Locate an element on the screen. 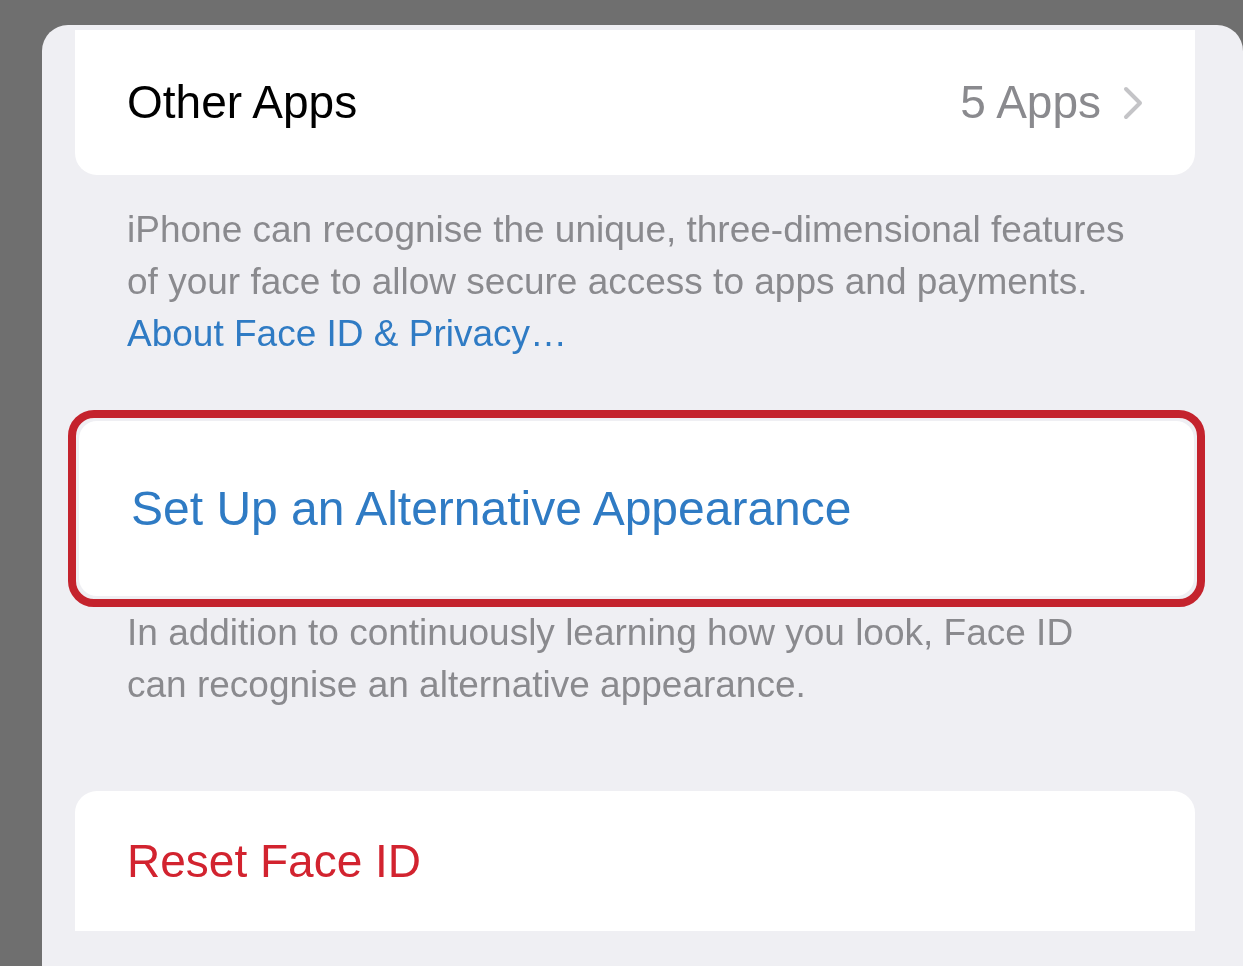  other-apps-row: Other Apps 5 Apps is located at coordinates (635, 102).